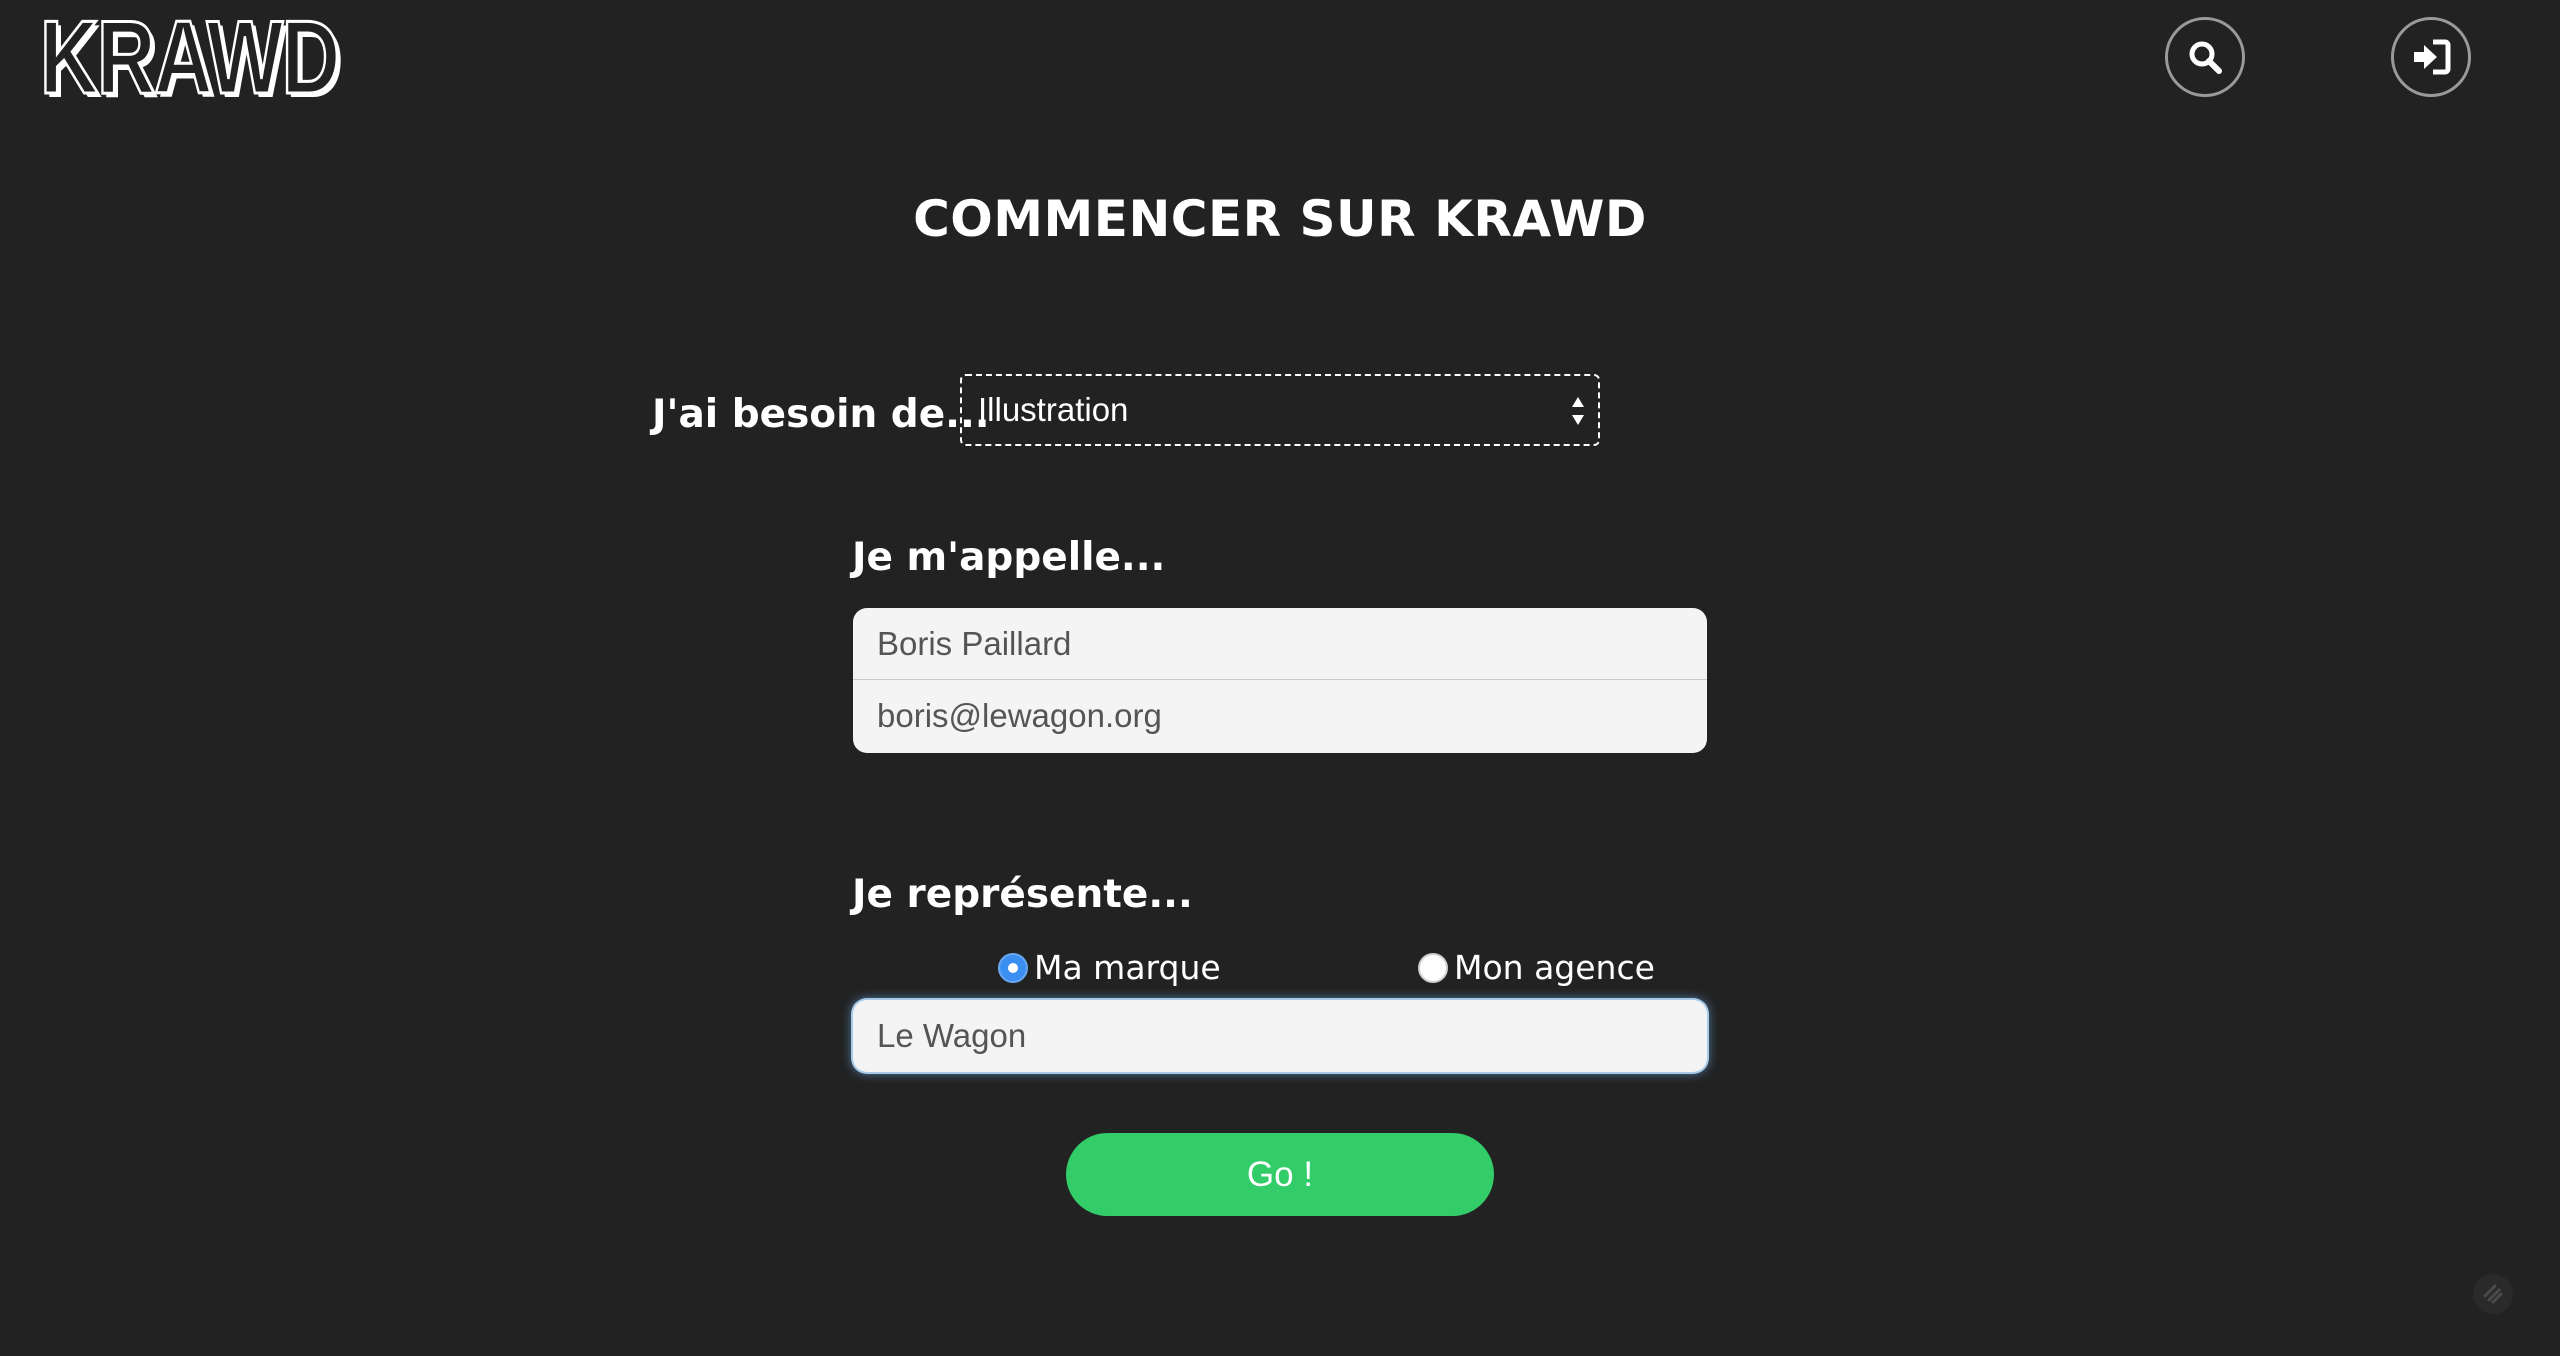 Image resolution: width=2560 pixels, height=1356 pixels. What do you see at coordinates (1280, 1036) in the screenshot?
I see `company-field: Le Wagon` at bounding box center [1280, 1036].